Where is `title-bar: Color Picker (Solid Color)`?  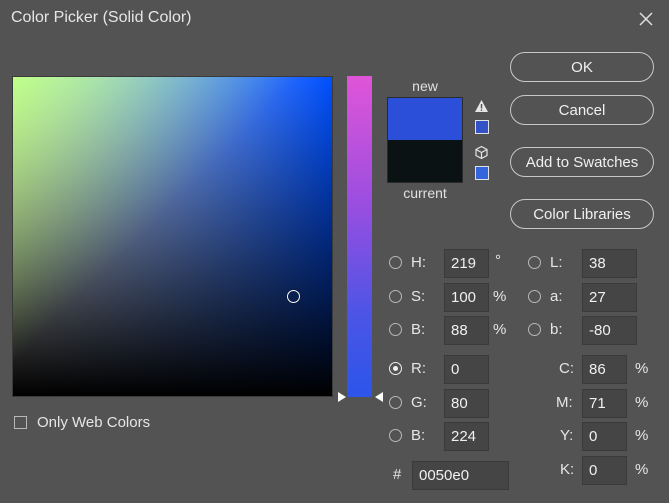 title-bar: Color Picker (Solid Color) is located at coordinates (334, 19).